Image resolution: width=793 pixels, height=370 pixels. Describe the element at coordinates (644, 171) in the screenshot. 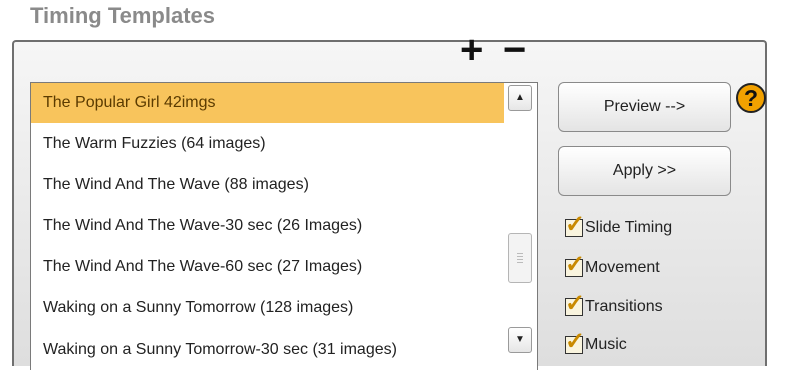

I see `apply-button: Apply >>` at that location.